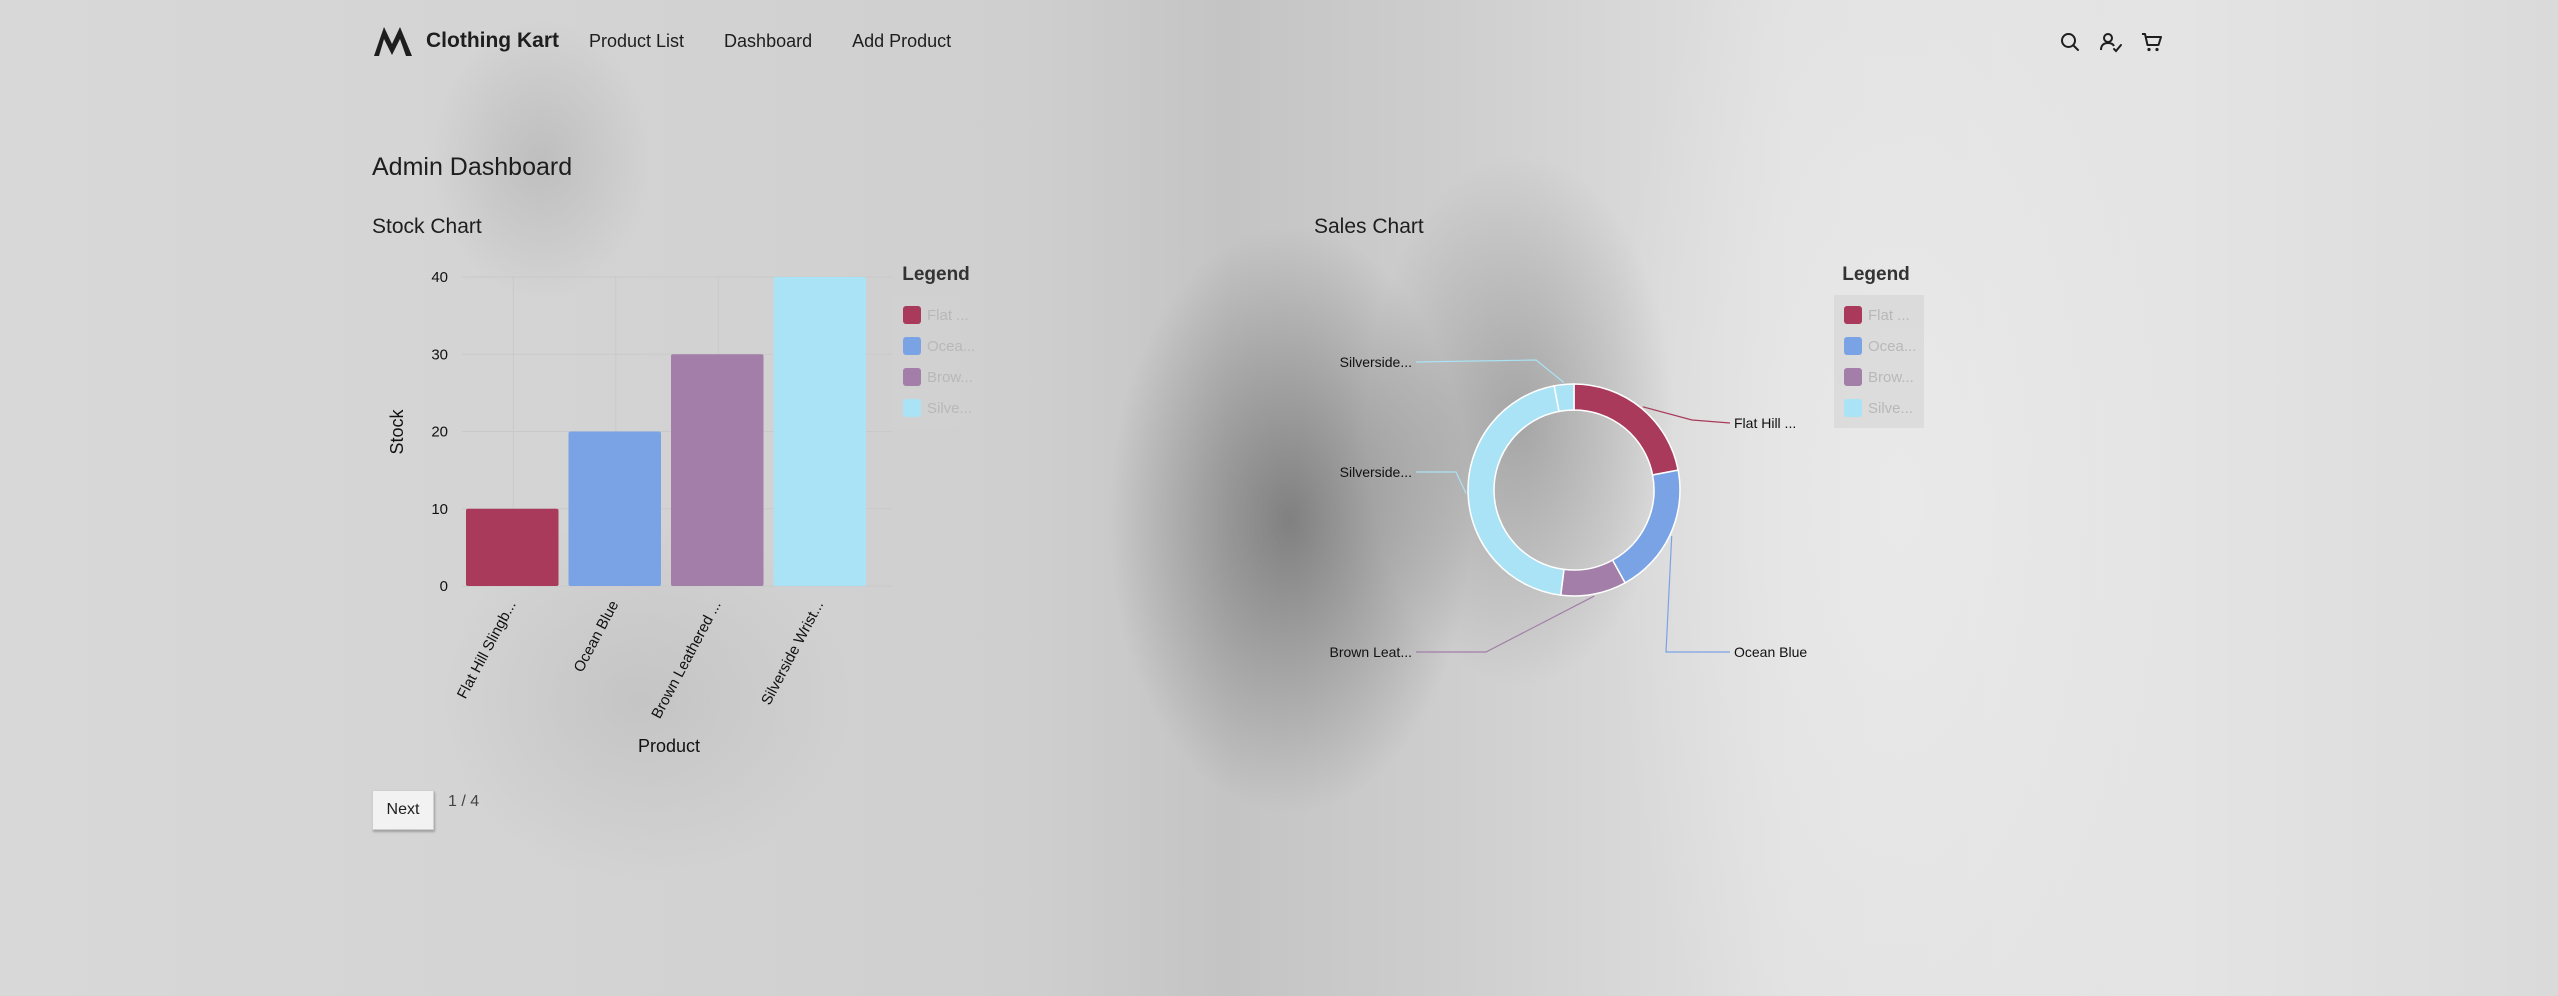 The image size is (2558, 996). Describe the element at coordinates (444, 586) in the screenshot. I see `bar-y-tick-label: 0` at that location.